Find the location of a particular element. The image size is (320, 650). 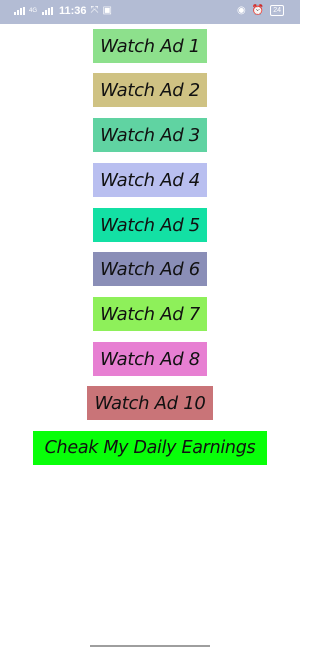

status-time: 11:36 is located at coordinates (73, 11).